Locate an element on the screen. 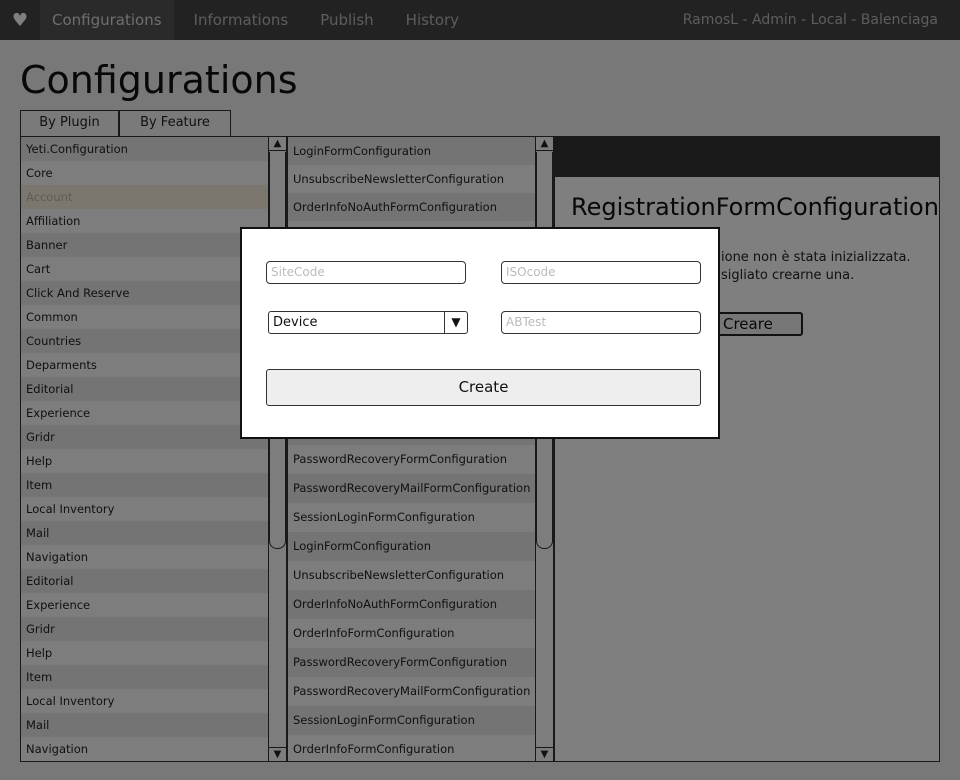 The image size is (960, 780). create-configuration-modal: SiteCode ISOcode Device ▼ ABTest Create is located at coordinates (480, 333).